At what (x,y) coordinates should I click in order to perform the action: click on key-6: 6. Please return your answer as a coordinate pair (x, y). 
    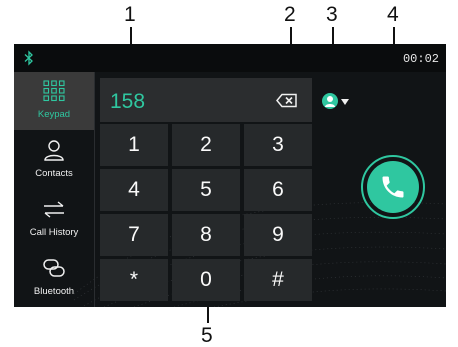
    Looking at the image, I should click on (278, 190).